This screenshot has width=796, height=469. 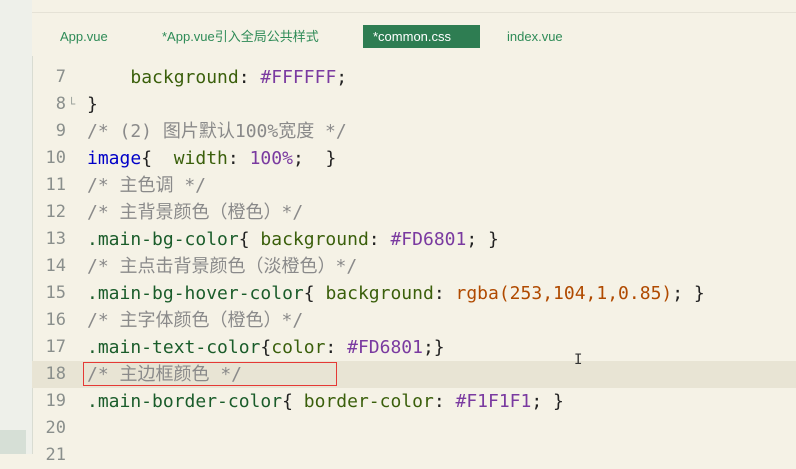 What do you see at coordinates (55, 401) in the screenshot?
I see `line-number: 19` at bounding box center [55, 401].